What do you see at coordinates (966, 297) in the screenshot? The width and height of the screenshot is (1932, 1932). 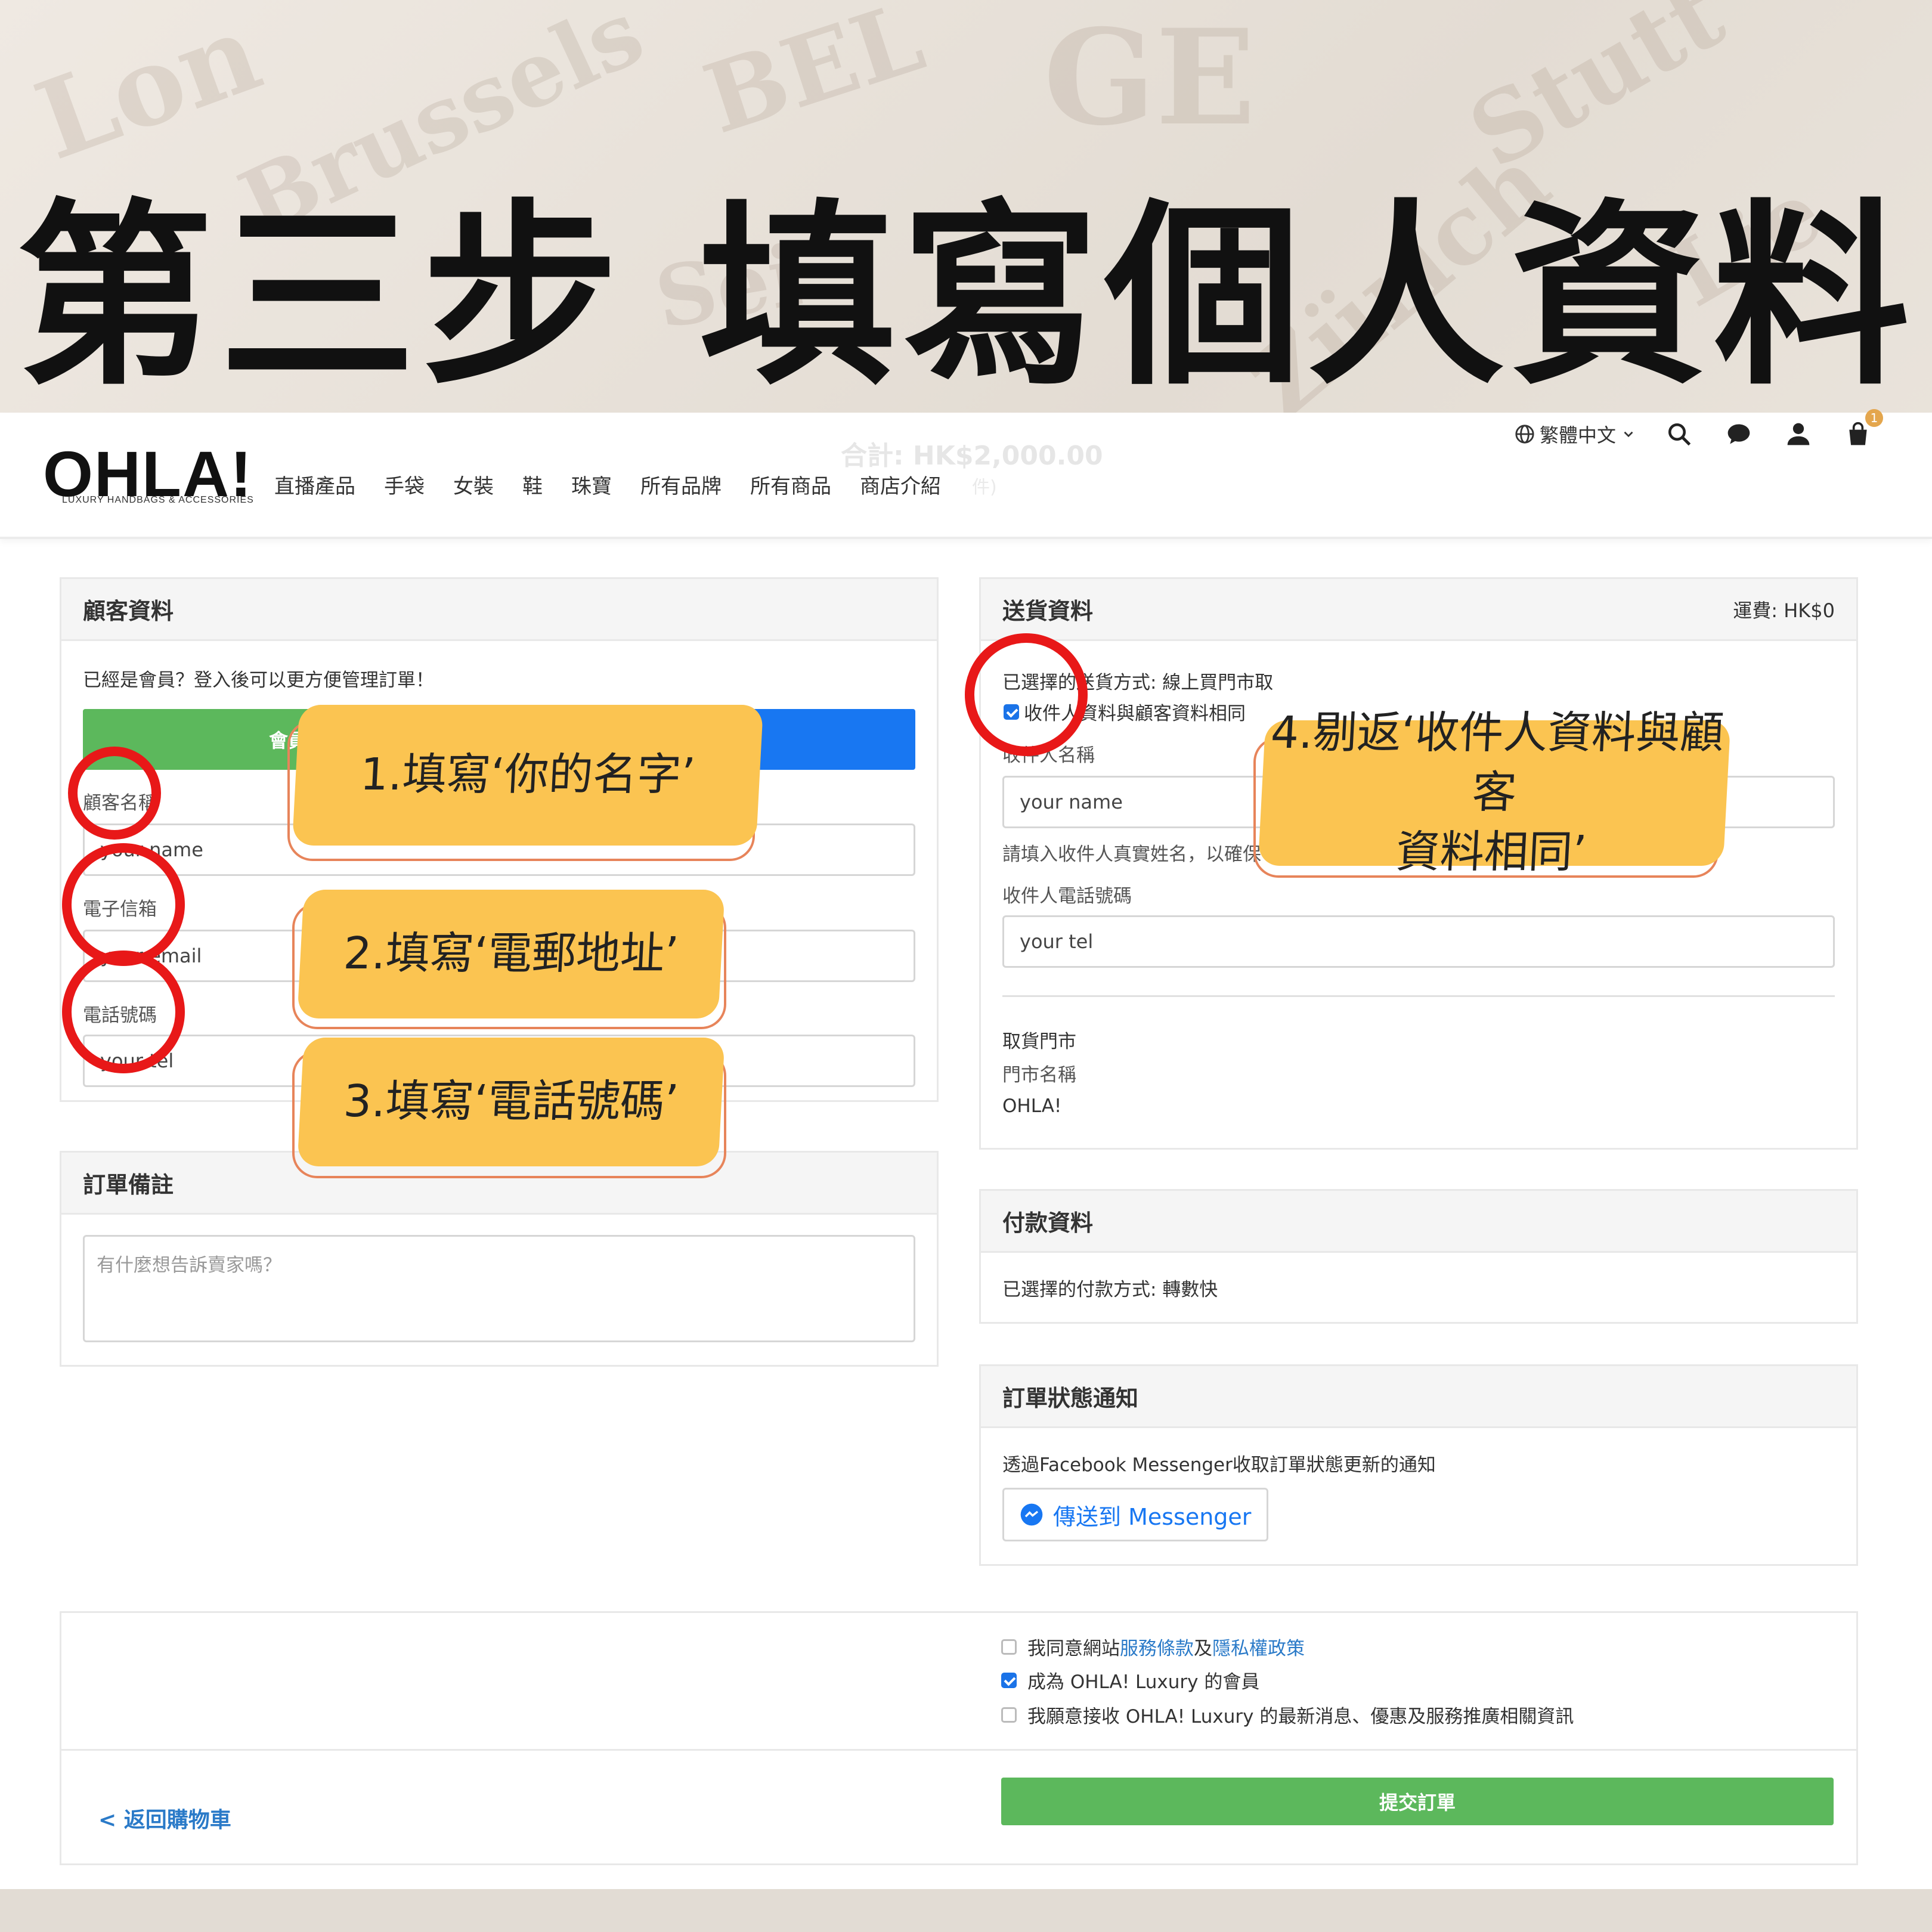 I see `page-headline: 第三步 填寫個人資料` at bounding box center [966, 297].